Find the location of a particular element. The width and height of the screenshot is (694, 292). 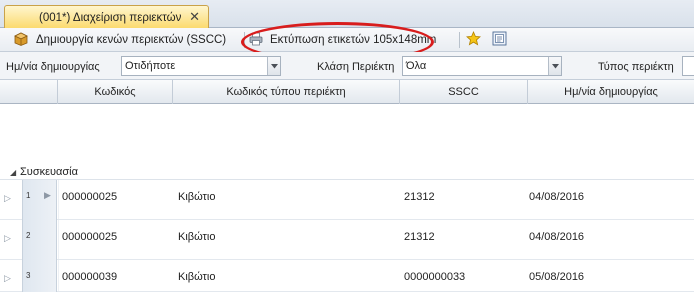

container-class-select: Όλα is located at coordinates (482, 66).